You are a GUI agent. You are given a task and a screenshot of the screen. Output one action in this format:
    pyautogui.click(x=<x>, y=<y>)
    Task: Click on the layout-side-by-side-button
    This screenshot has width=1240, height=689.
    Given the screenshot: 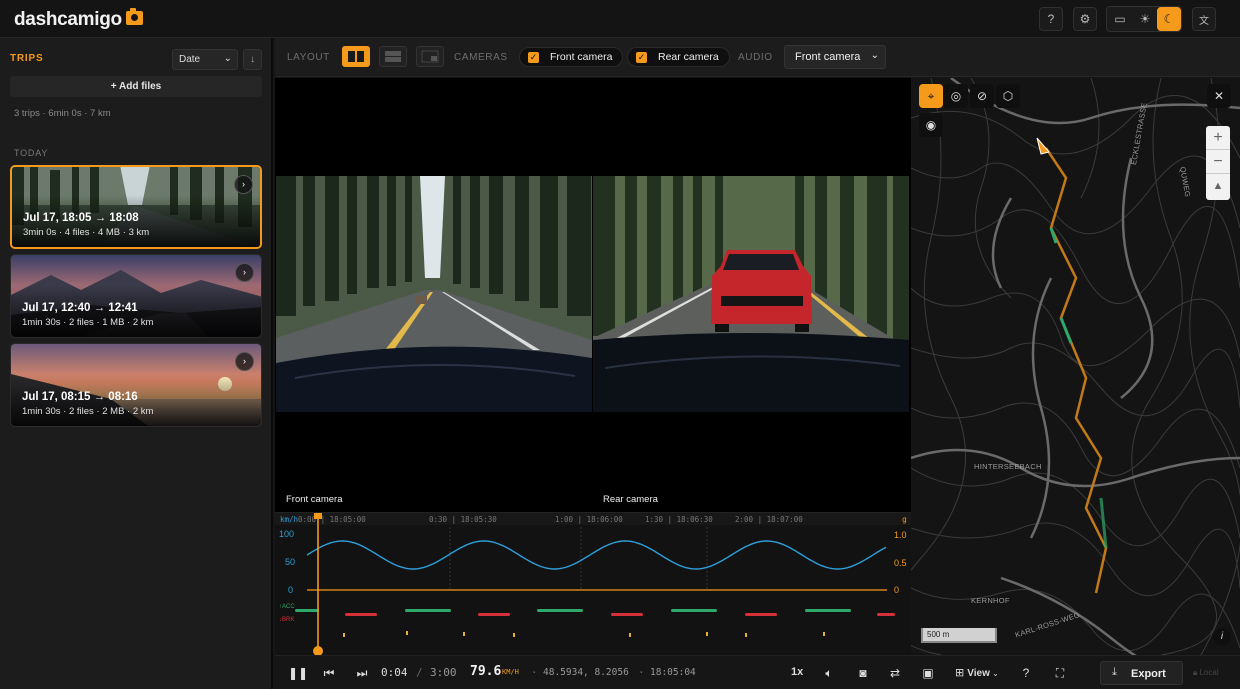 What is the action you would take?
    pyautogui.click(x=356, y=56)
    